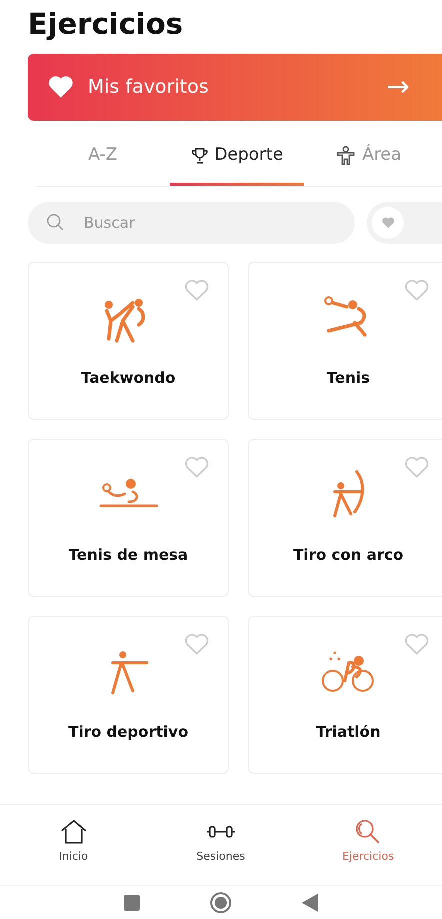 The image size is (442, 919). What do you see at coordinates (348, 732) in the screenshot?
I see `sport-name: Triatlón` at bounding box center [348, 732].